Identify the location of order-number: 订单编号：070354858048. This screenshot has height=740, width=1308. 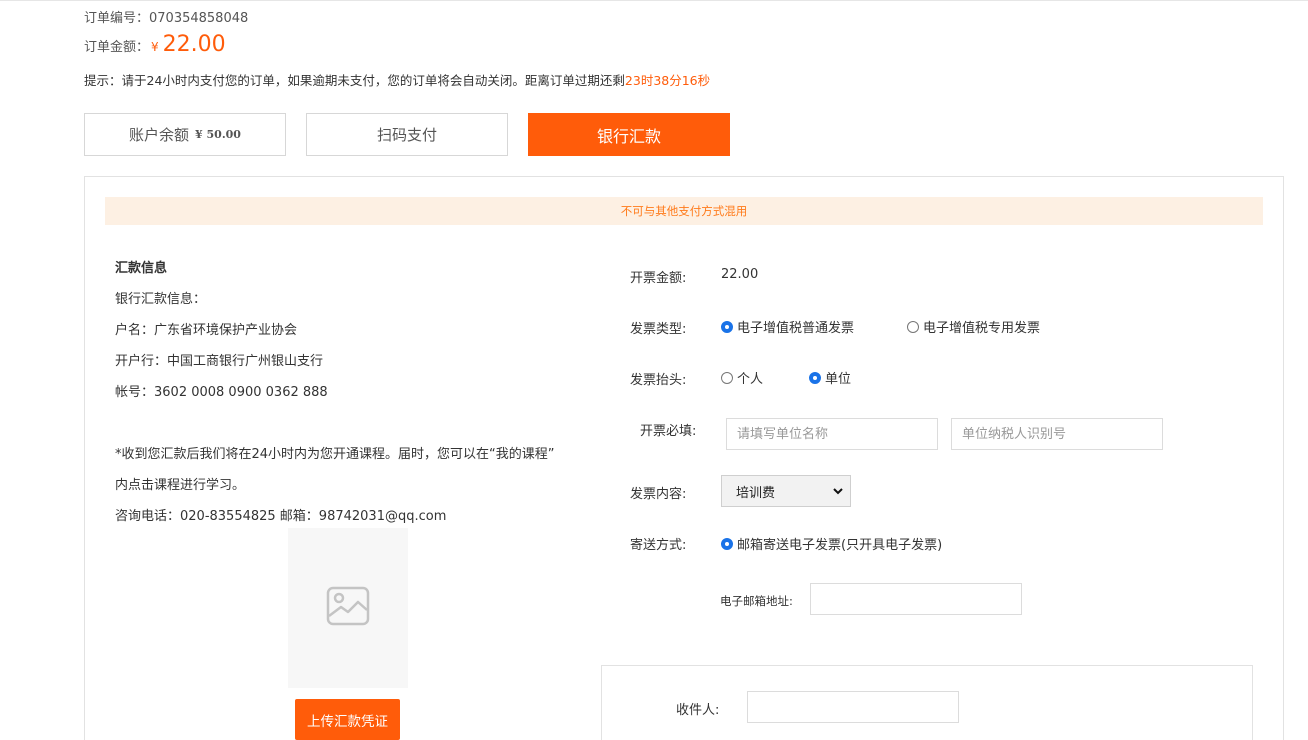
(166, 16).